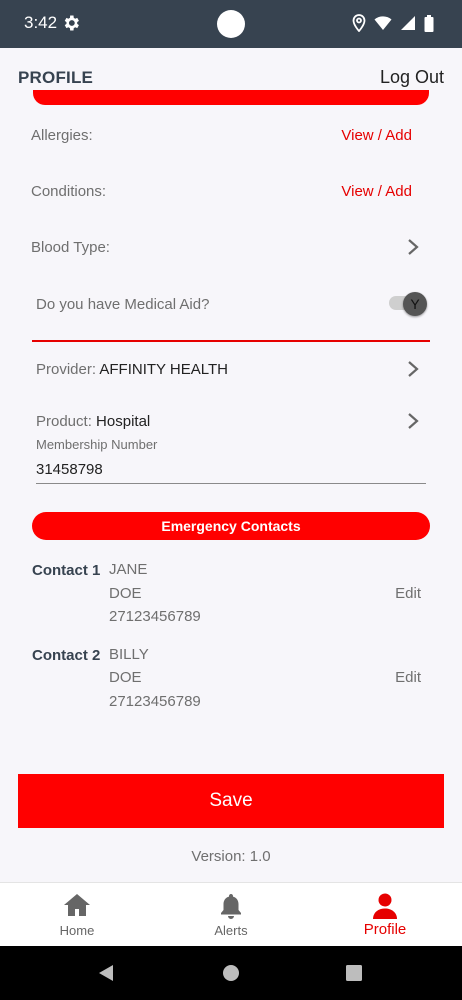 This screenshot has height=1000, width=462. I want to click on status-icons, so click(393, 23).